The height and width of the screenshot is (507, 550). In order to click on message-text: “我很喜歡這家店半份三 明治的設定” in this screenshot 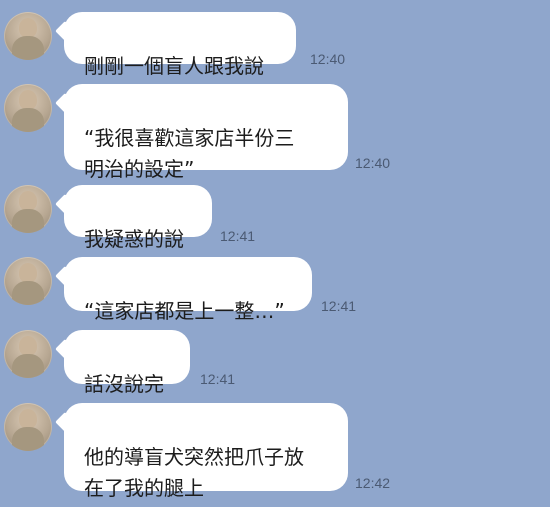, I will do `click(189, 153)`.